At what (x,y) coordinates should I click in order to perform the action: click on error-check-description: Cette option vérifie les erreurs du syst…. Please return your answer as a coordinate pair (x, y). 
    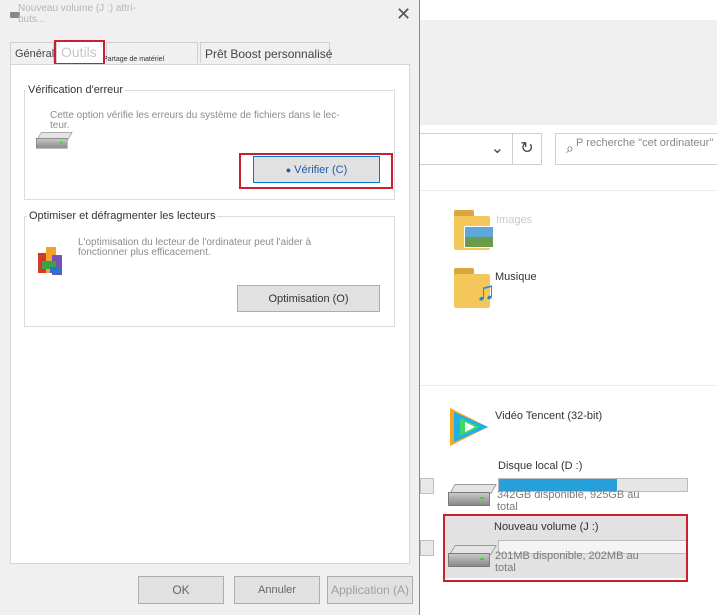
    Looking at the image, I should click on (195, 120).